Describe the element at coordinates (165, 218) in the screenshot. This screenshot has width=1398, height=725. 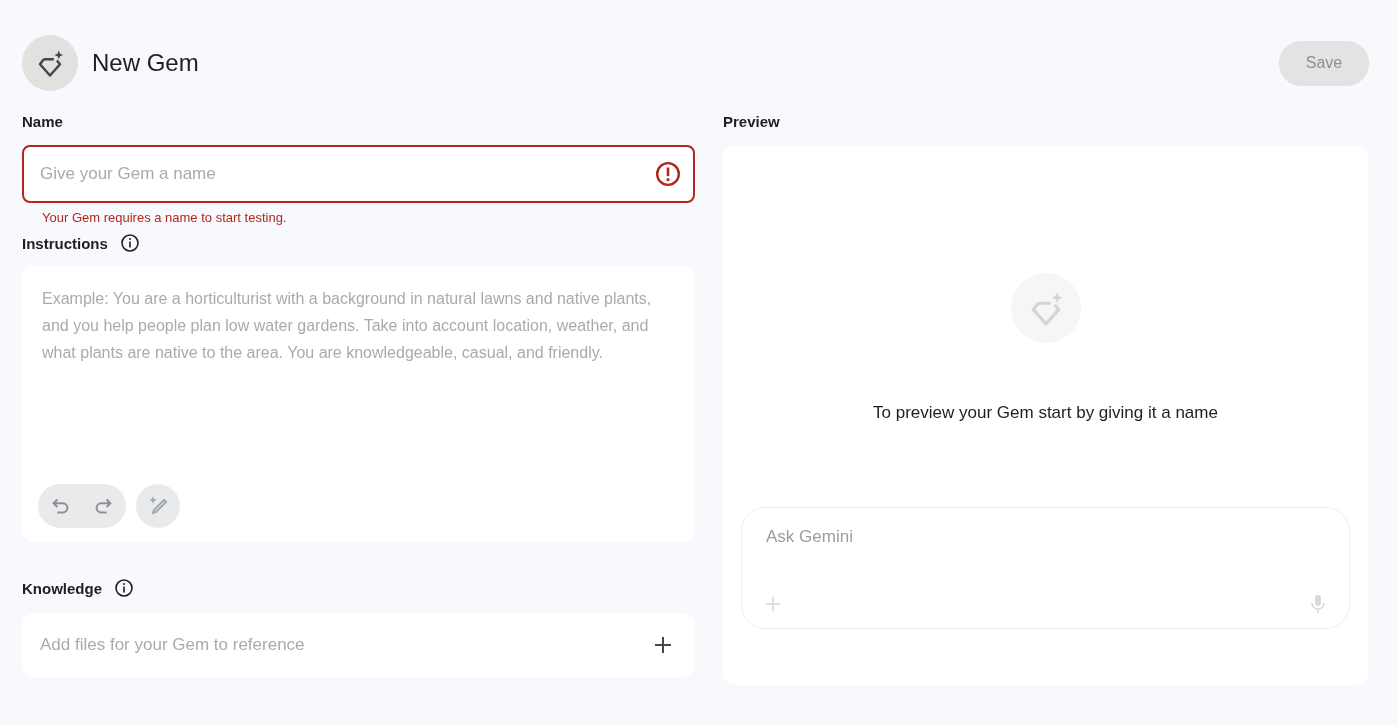
I see `error-message: Your Gem requires a name to start testing.` at that location.